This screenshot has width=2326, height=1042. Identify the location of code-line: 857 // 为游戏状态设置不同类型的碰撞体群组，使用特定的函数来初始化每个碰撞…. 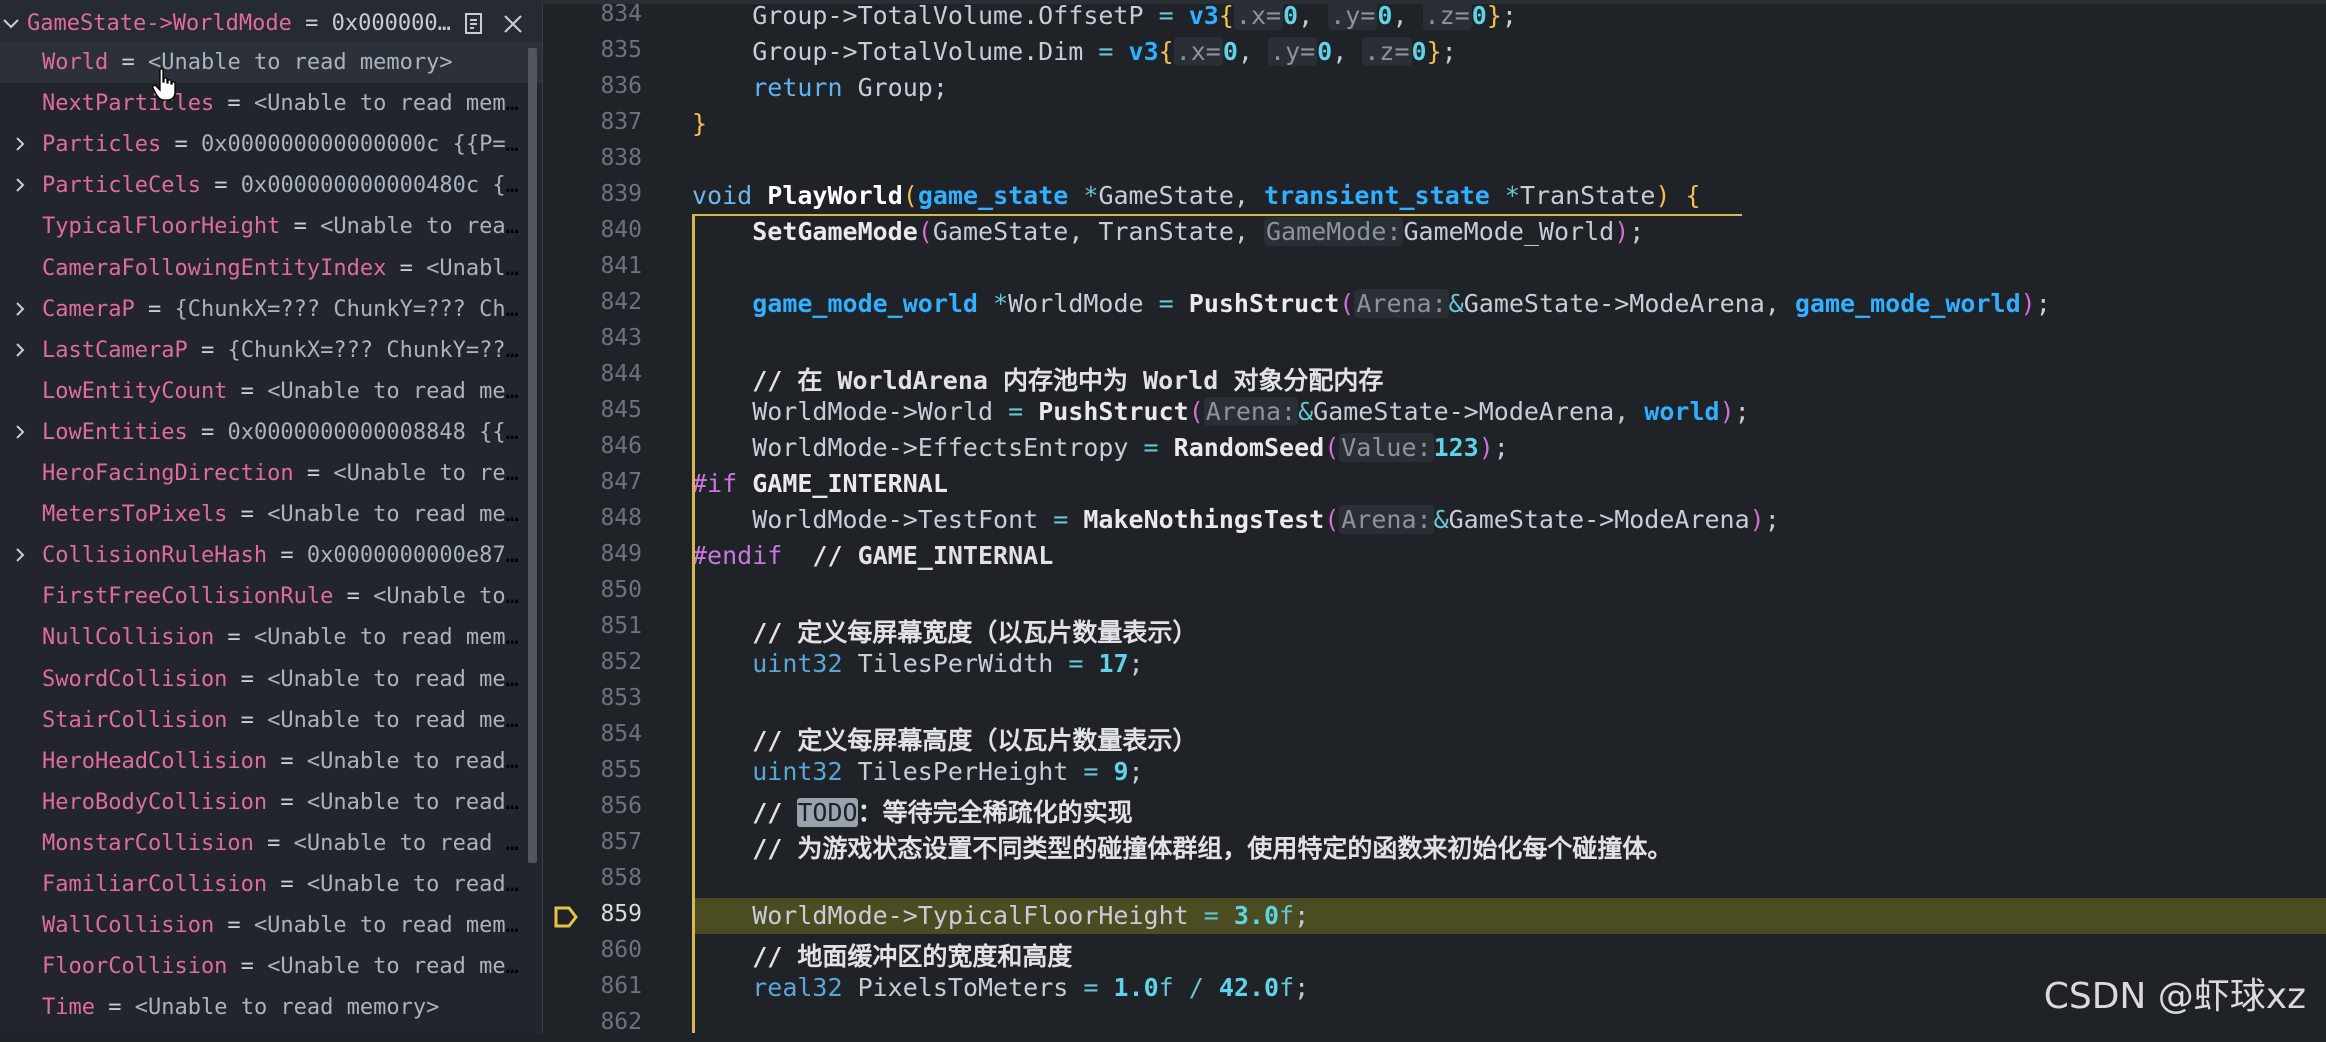
(1434, 844).